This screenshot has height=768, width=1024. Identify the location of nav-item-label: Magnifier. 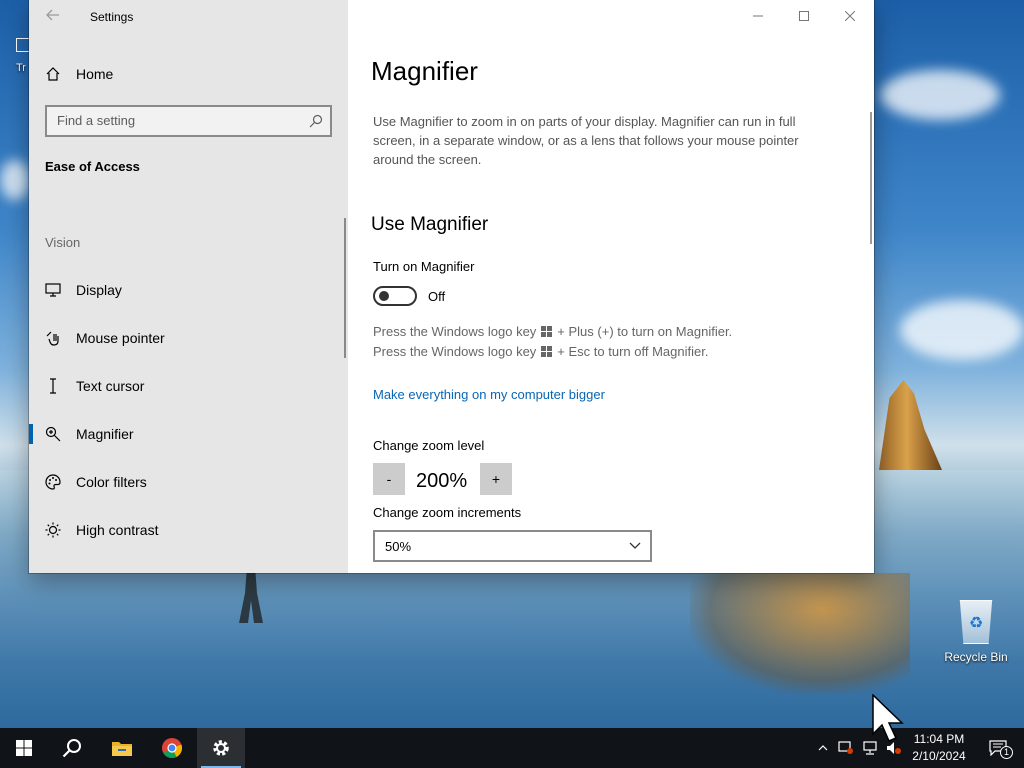
(105, 434).